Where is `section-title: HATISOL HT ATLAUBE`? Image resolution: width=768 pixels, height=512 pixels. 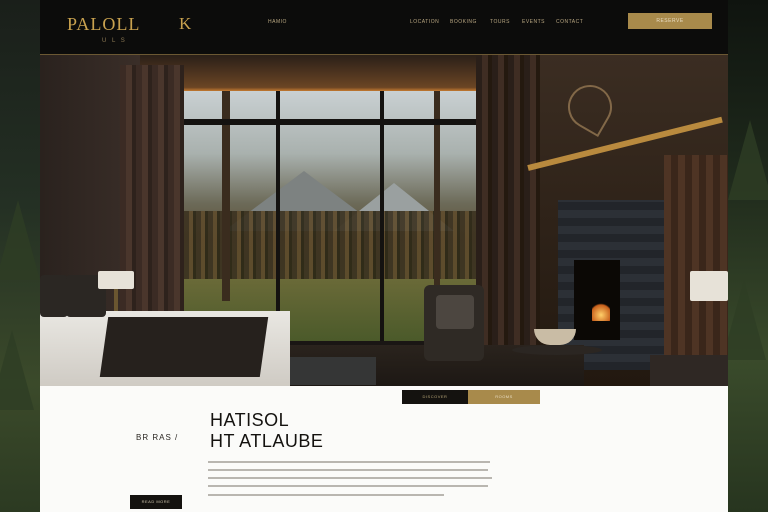
section-title: HATISOL HT ATLAUBE is located at coordinates (266, 431).